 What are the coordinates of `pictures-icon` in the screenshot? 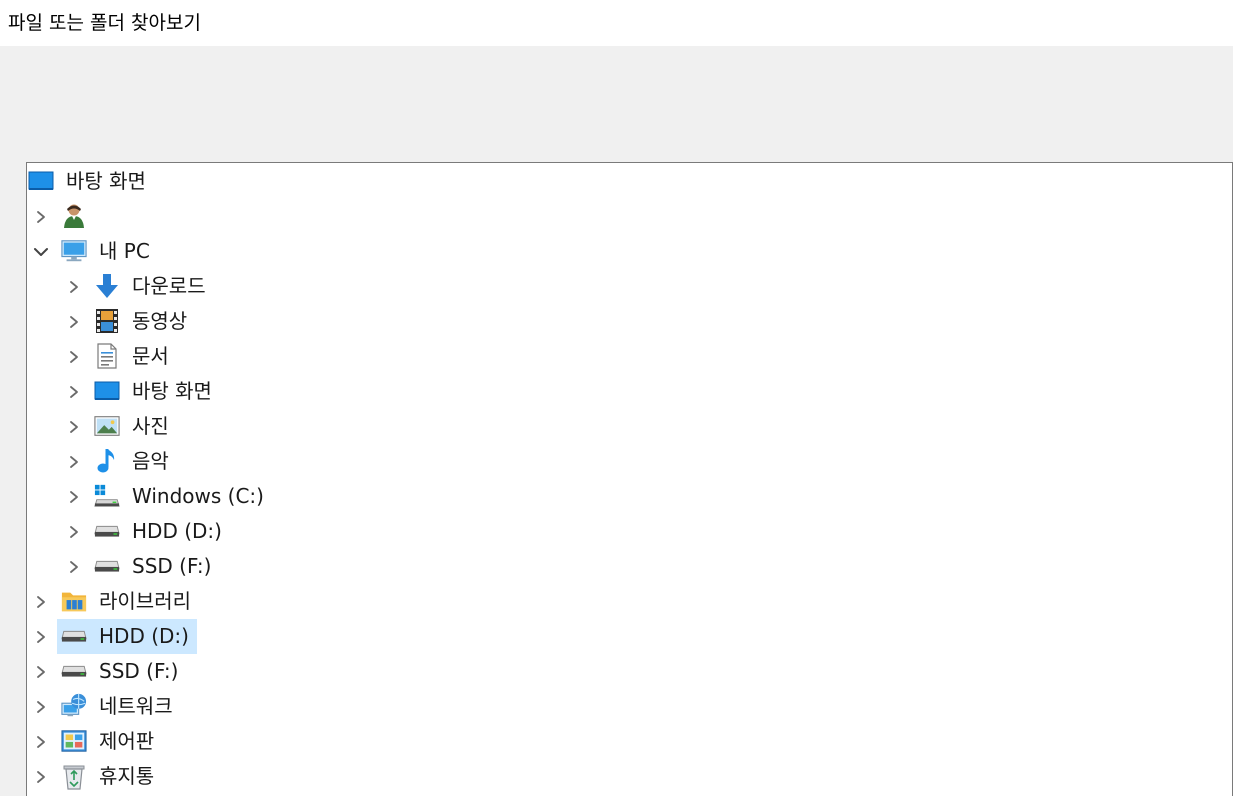 It's located at (107, 426).